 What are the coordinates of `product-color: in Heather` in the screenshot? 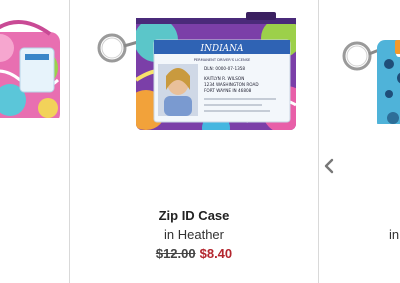 It's located at (194, 234).